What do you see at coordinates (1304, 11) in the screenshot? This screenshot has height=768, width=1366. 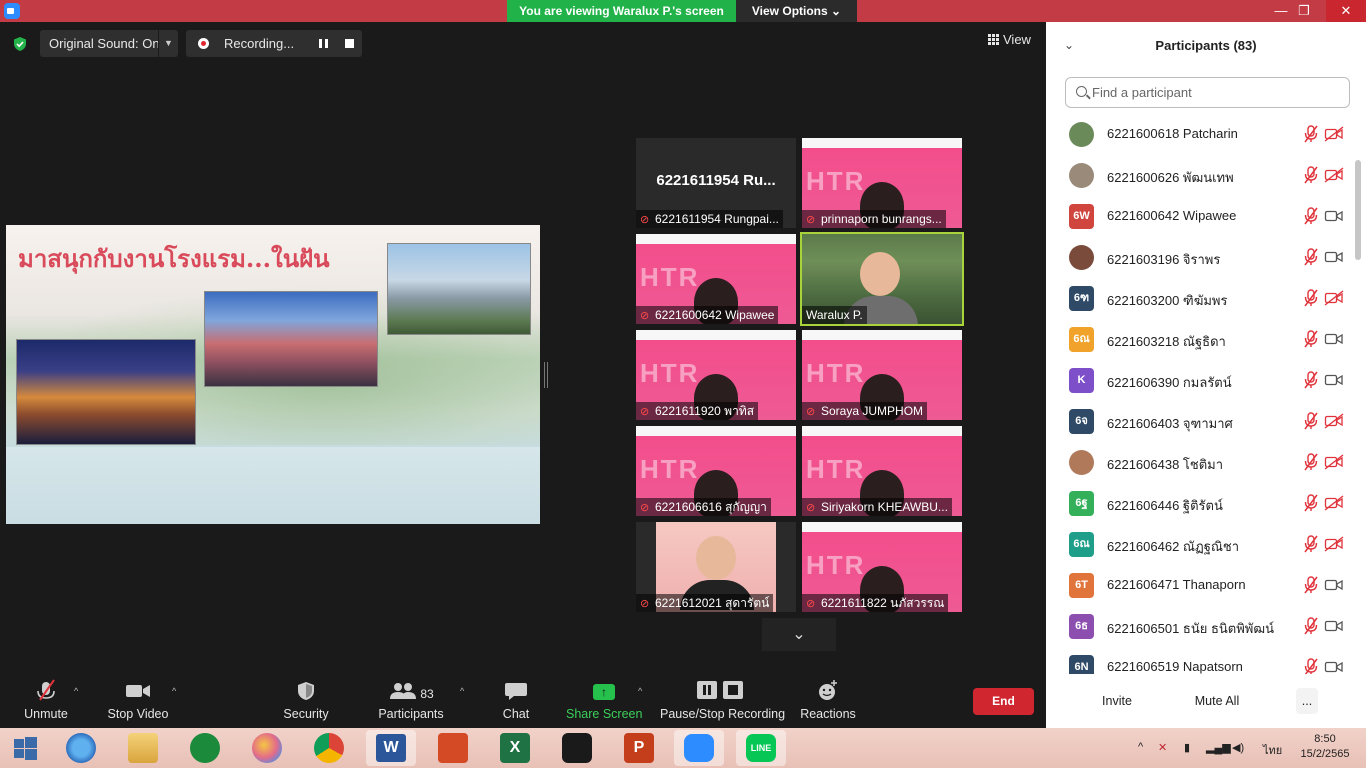 I see `restore-button: ❐` at bounding box center [1304, 11].